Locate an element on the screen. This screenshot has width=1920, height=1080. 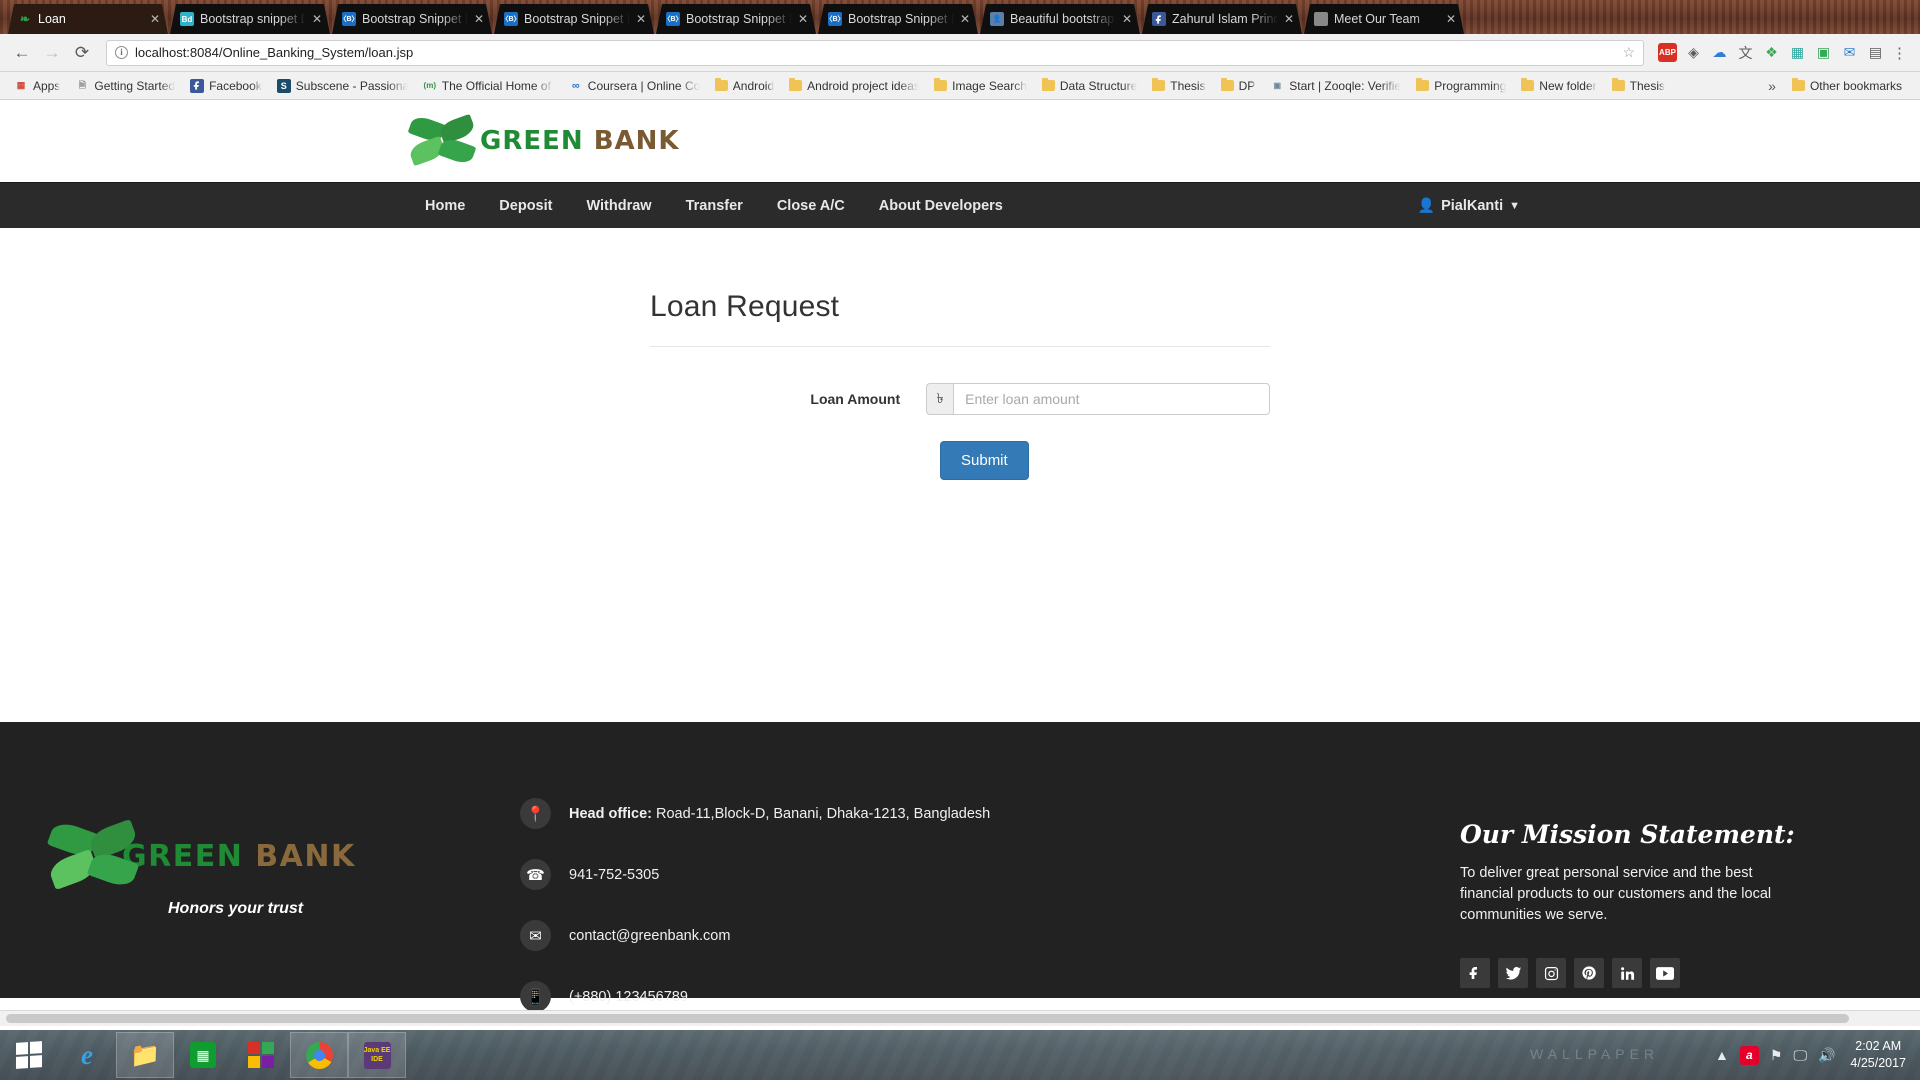
back-button: ← is located at coordinates (22, 53).